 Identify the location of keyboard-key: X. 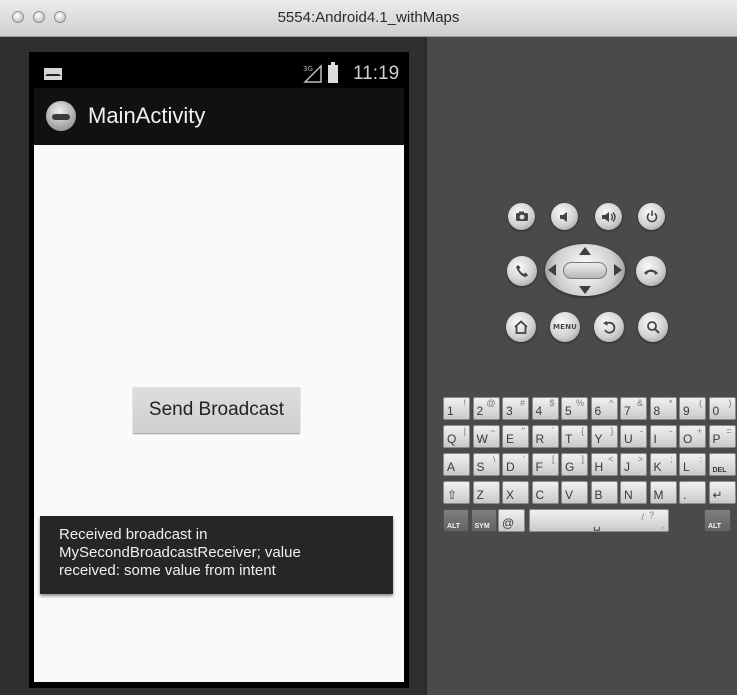
(515, 492).